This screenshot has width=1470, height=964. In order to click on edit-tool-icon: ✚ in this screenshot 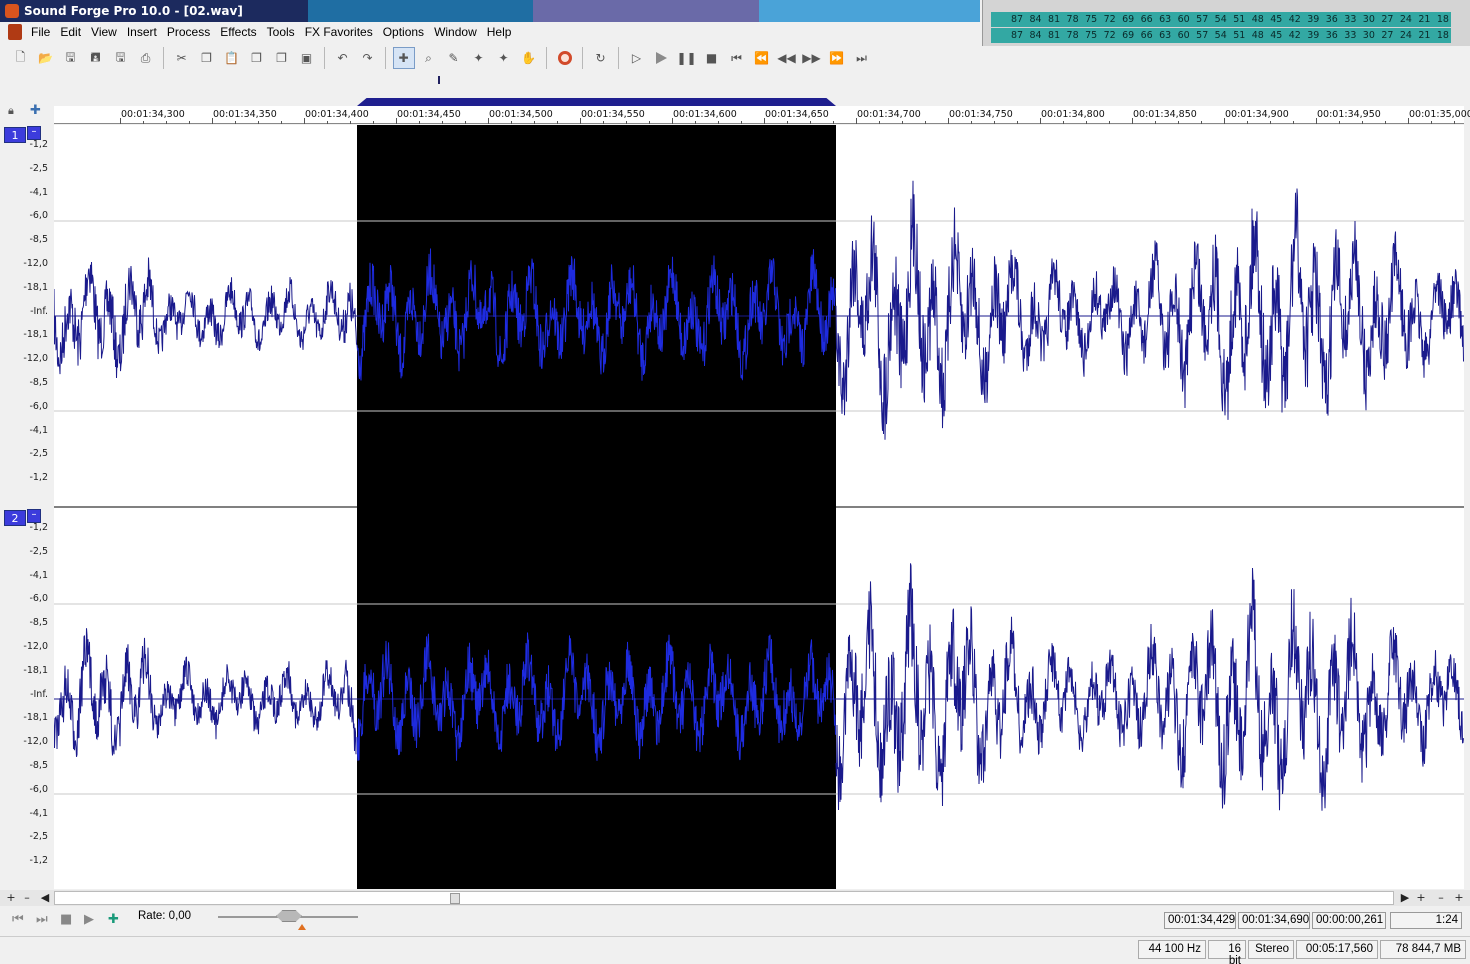, I will do `click(403, 58)`.